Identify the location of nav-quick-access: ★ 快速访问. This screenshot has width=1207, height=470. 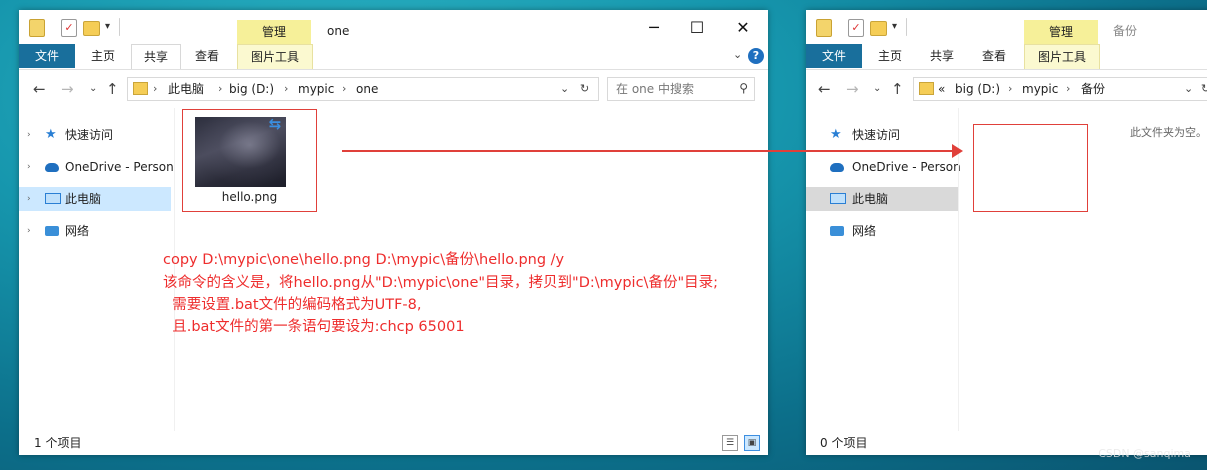
(882, 135).